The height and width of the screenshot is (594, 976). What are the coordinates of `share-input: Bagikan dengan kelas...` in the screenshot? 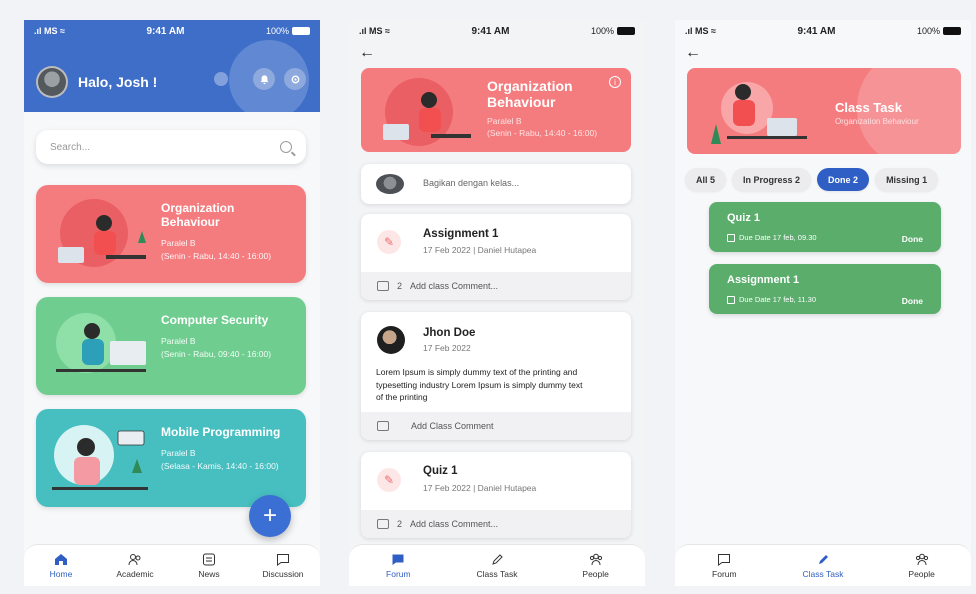 It's located at (496, 184).